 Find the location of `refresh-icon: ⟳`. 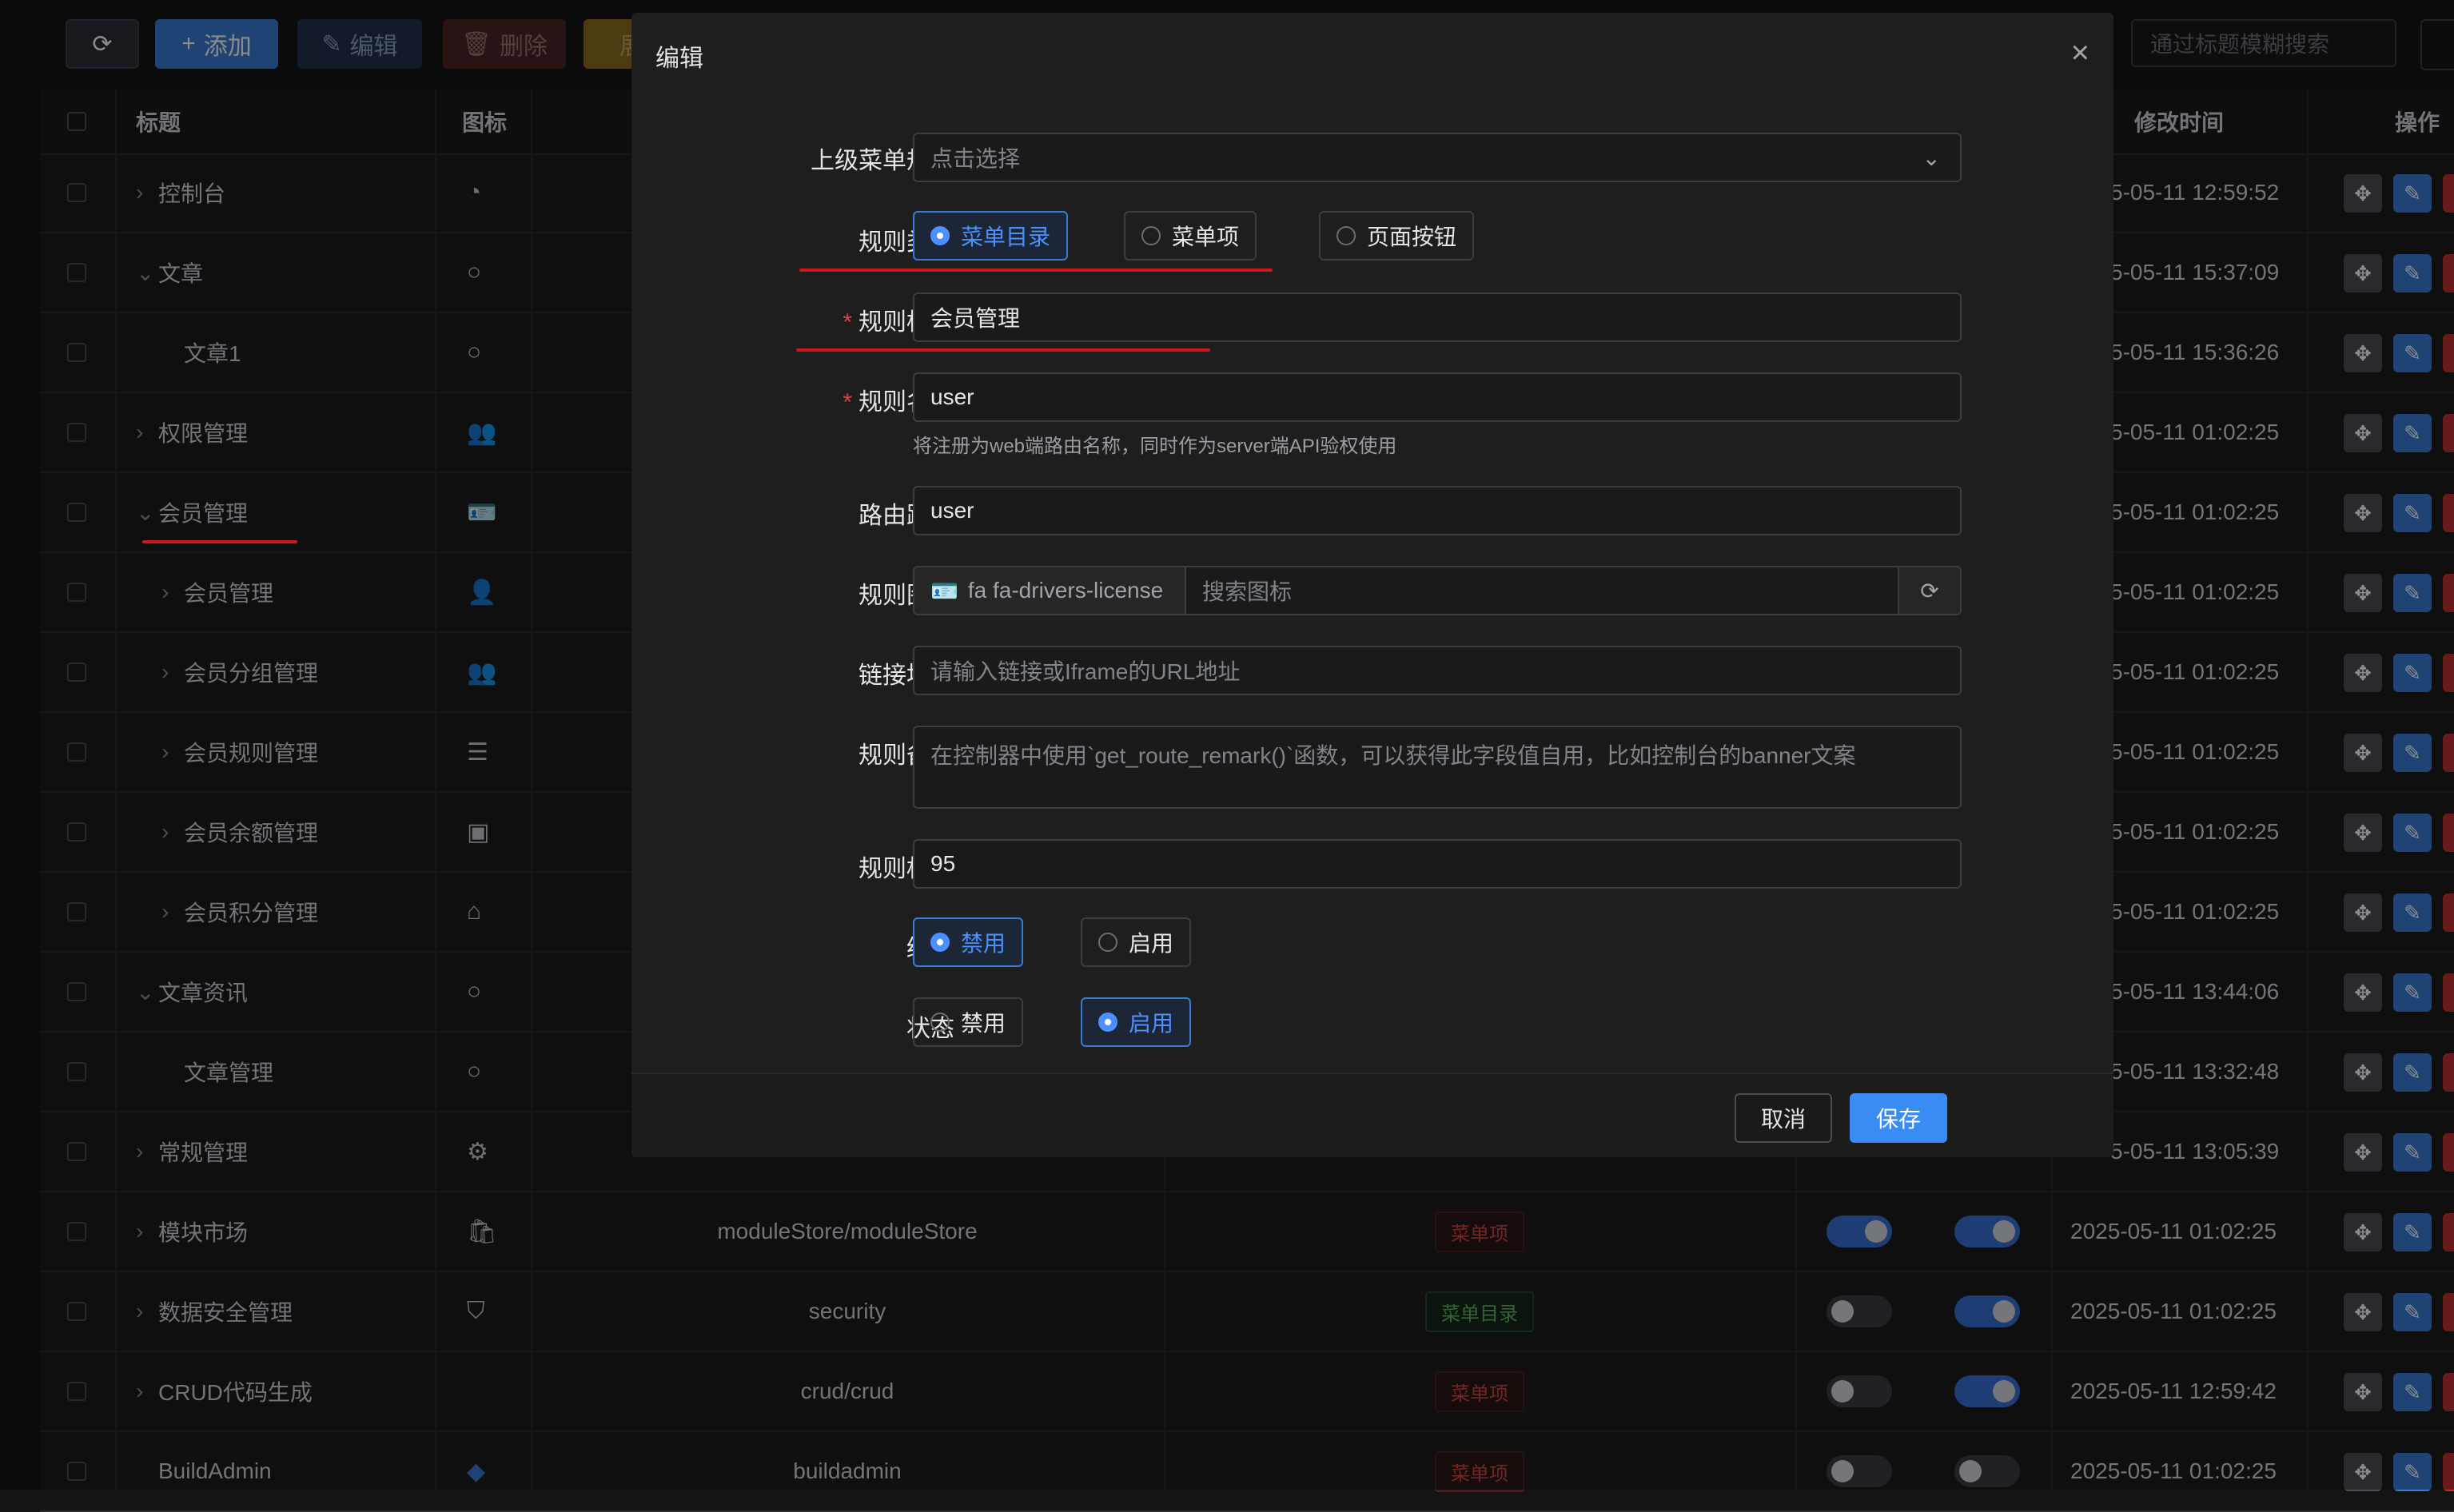

refresh-icon: ⟳ is located at coordinates (1930, 590).